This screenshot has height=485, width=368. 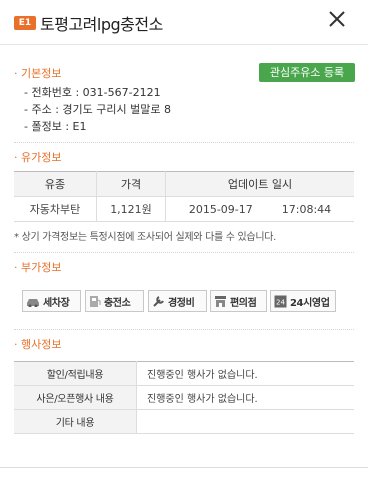 I want to click on price-note: * 상기 가격정보는 특정시점에 조사되어 실제와 다를 수 있습니다., so click(x=145, y=237).